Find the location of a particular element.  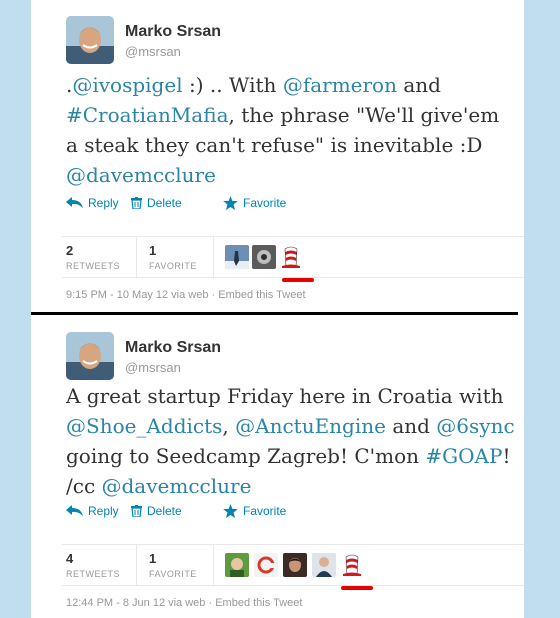

tweet-stats: 4 RETWEETS 1 FAVORITE is located at coordinates (293, 567).